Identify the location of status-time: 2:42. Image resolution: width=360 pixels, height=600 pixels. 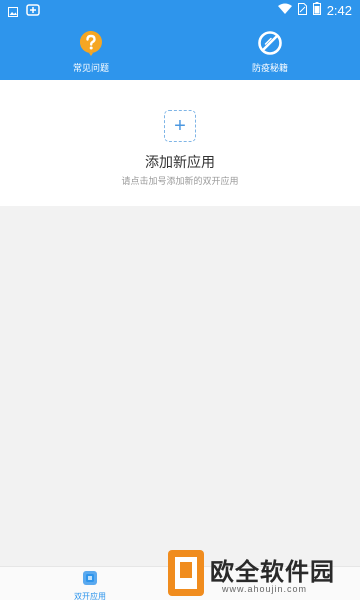
(339, 10).